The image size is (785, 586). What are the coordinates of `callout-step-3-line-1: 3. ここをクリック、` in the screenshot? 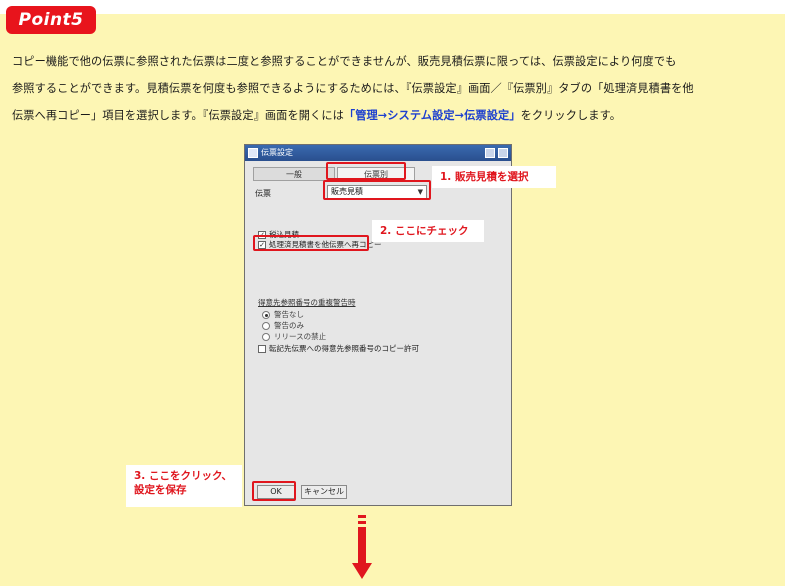 It's located at (183, 476).